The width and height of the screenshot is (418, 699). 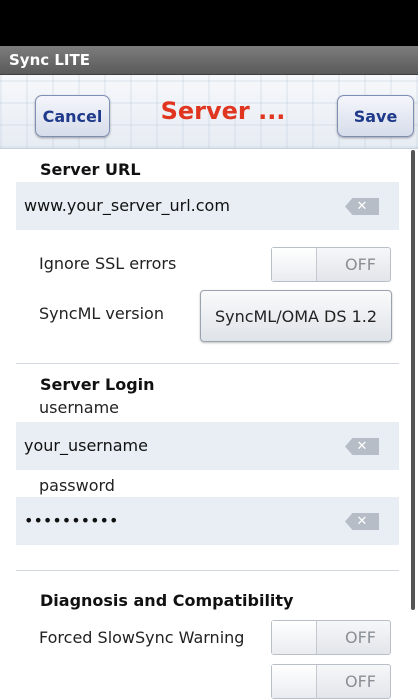 What do you see at coordinates (72, 116) in the screenshot?
I see `cancel-button: Cancel` at bounding box center [72, 116].